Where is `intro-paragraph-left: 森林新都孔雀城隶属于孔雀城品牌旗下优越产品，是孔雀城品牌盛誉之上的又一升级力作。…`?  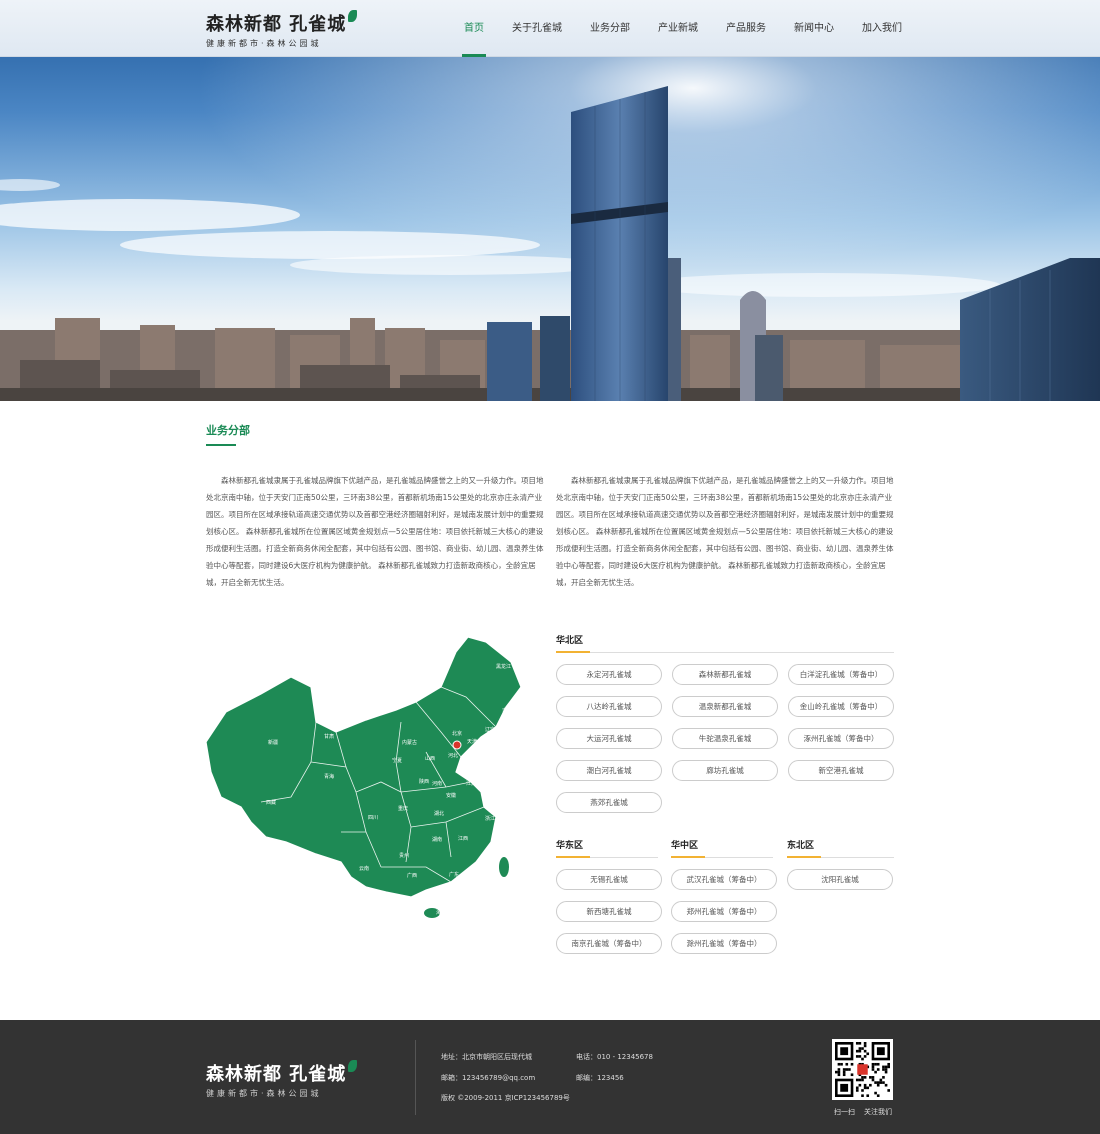
intro-paragraph-left: 森林新都孔雀城隶属于孔雀城品牌旗下优越产品，是孔雀城品牌盛誉之上的又一升级力作。… is located at coordinates (375, 531).